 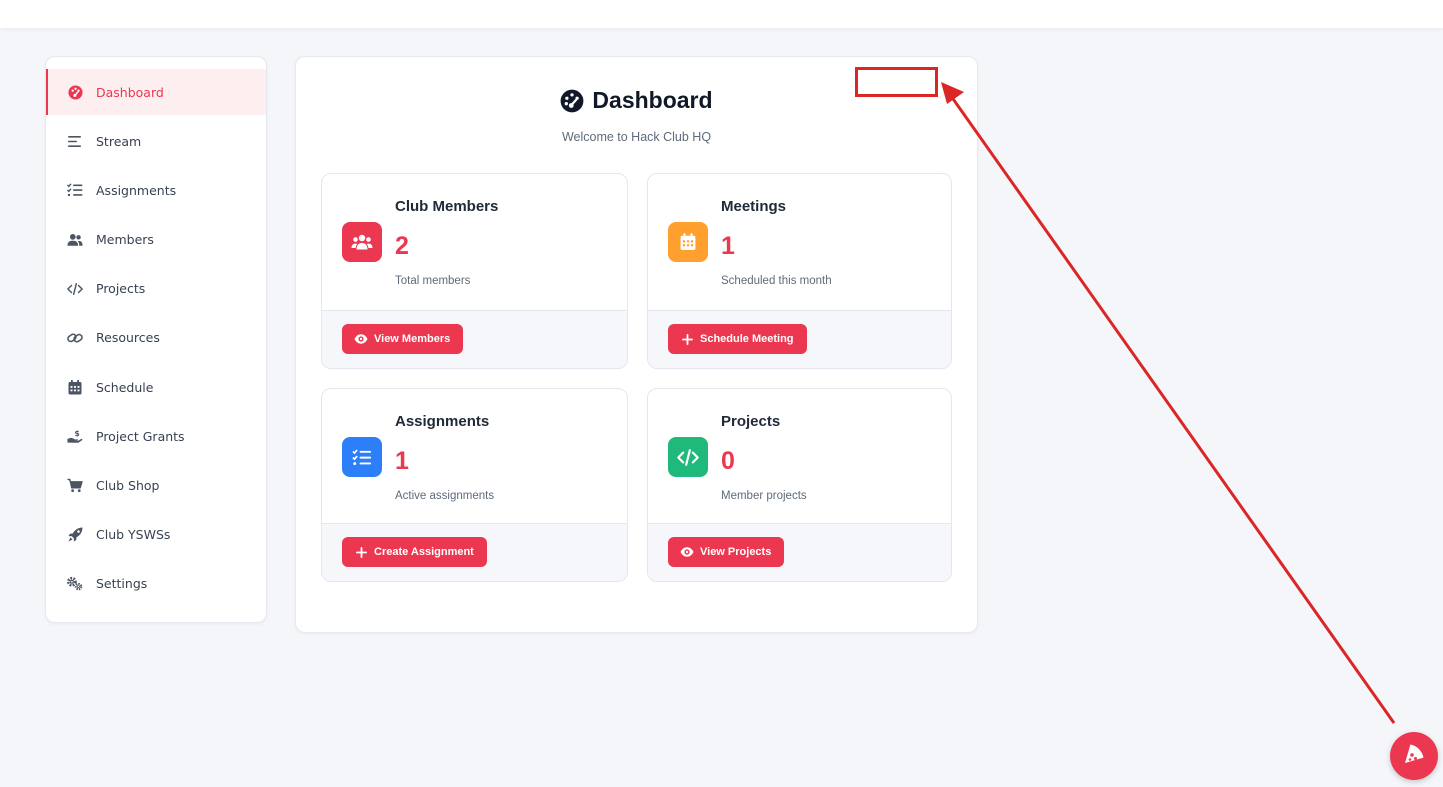 What do you see at coordinates (776, 281) in the screenshot?
I see `card-caption: Scheduled this month` at bounding box center [776, 281].